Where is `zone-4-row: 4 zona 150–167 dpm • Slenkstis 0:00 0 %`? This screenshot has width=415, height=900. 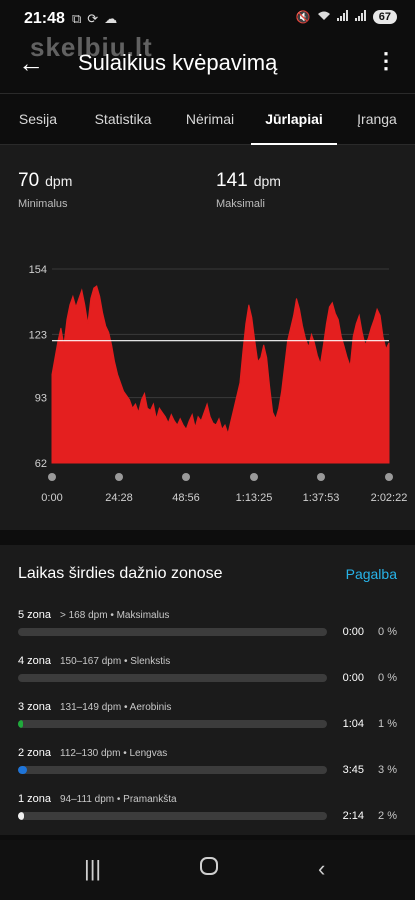
zone-4-row: 4 zona 150–167 dpm • Slenkstis 0:00 0 % is located at coordinates (207, 675).